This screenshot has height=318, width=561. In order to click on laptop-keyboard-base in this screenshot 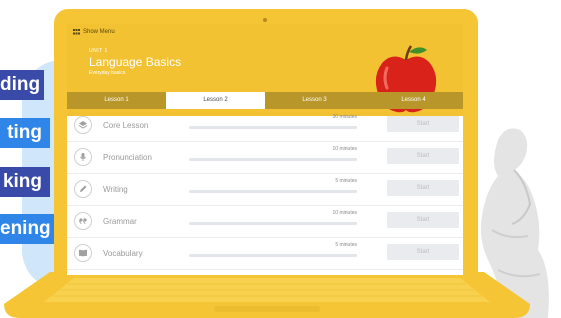, I will do `click(267, 295)`.